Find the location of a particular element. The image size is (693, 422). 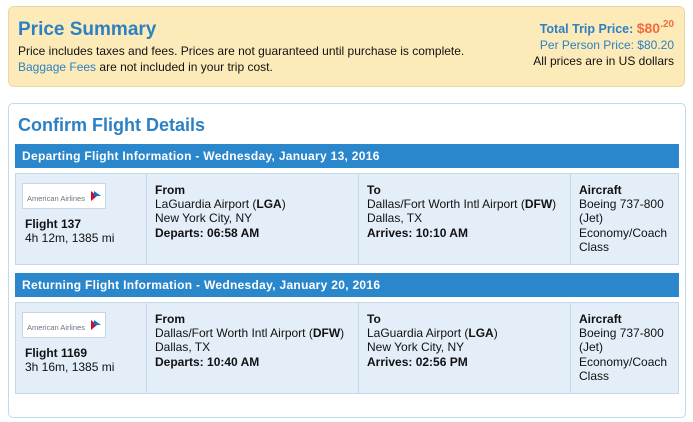

total-trip-price-label: Total Trip Price: is located at coordinates (588, 29).